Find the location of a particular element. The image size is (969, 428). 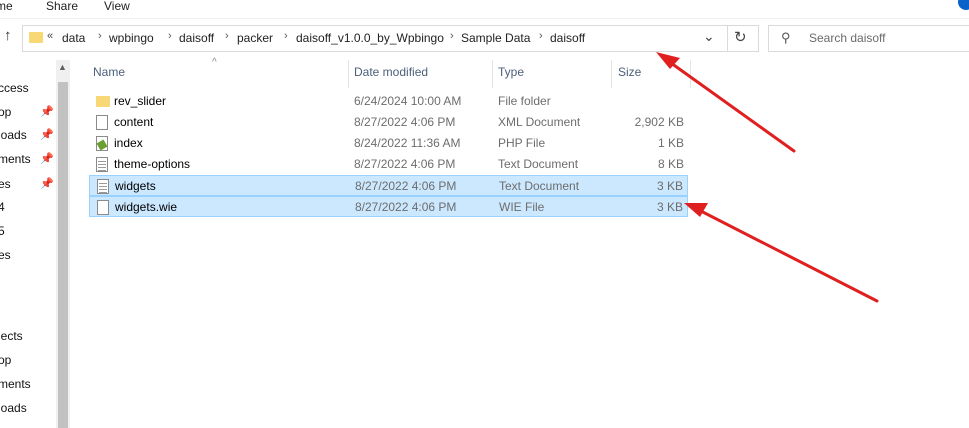

annotation-arrow-widgets-wie is located at coordinates (781, 253).